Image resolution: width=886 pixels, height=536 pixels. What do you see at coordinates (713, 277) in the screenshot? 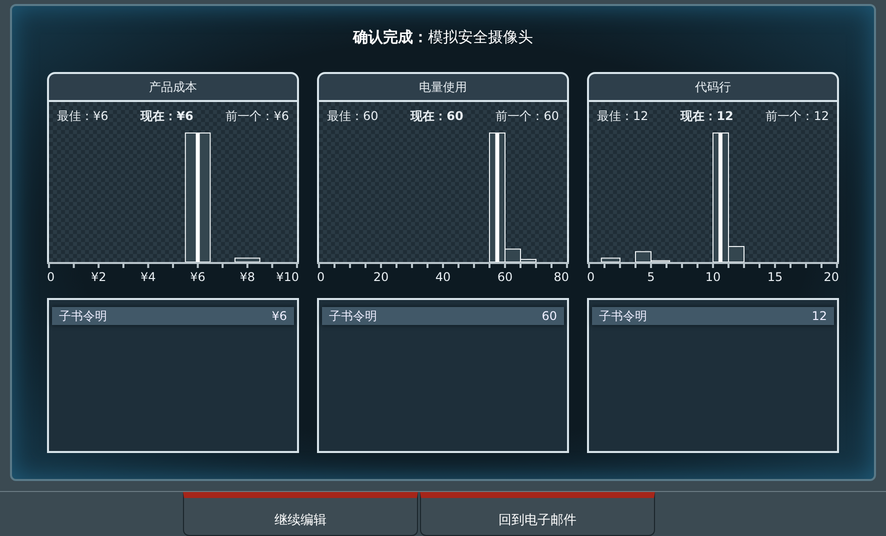
I see `axis-label: 10` at bounding box center [713, 277].